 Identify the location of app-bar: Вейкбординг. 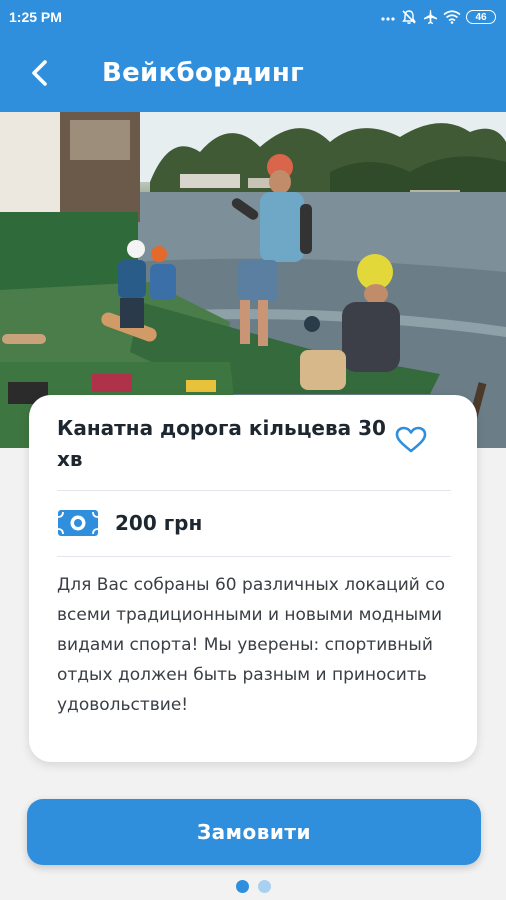
(253, 73).